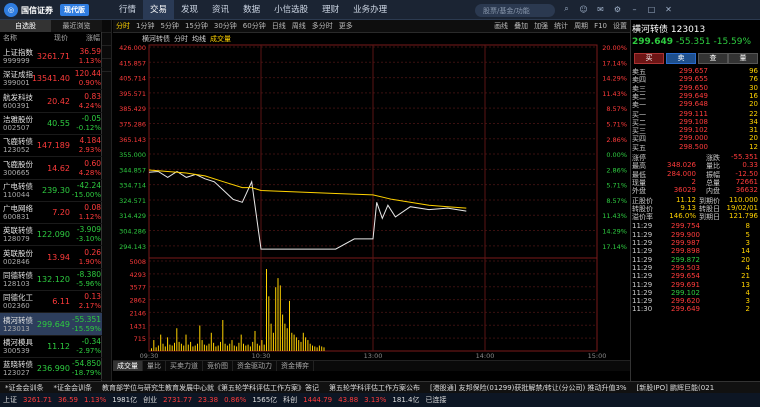 This screenshot has height=407, width=760. I want to click on period-30min: 30分钟, so click(225, 26).